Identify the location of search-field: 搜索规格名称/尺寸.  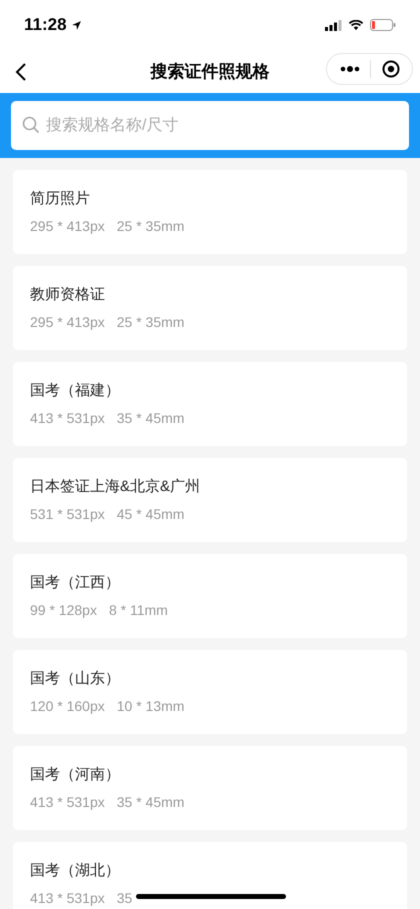
(210, 125).